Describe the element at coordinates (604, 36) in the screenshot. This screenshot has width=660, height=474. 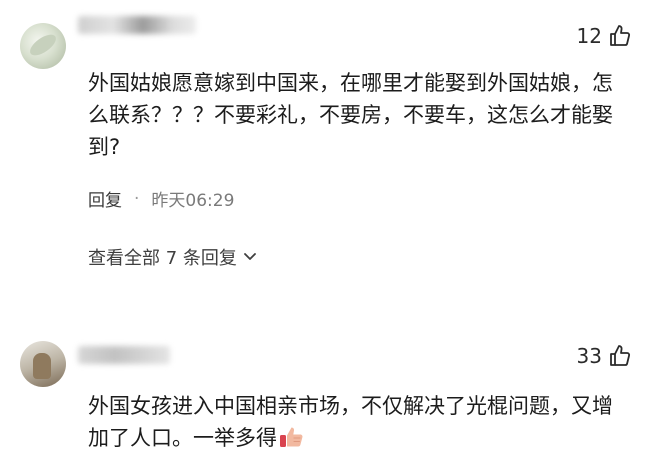
I see `like-button: 12` at that location.